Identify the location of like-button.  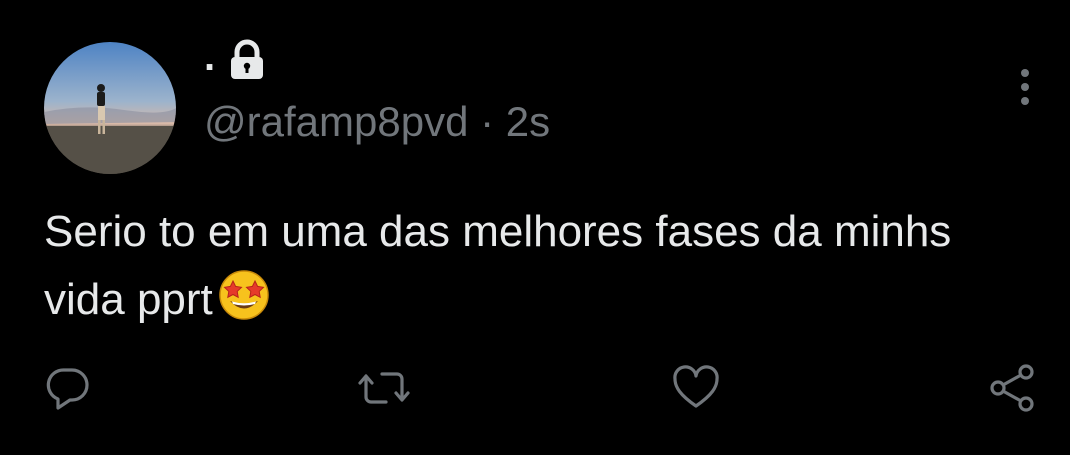
(696, 388).